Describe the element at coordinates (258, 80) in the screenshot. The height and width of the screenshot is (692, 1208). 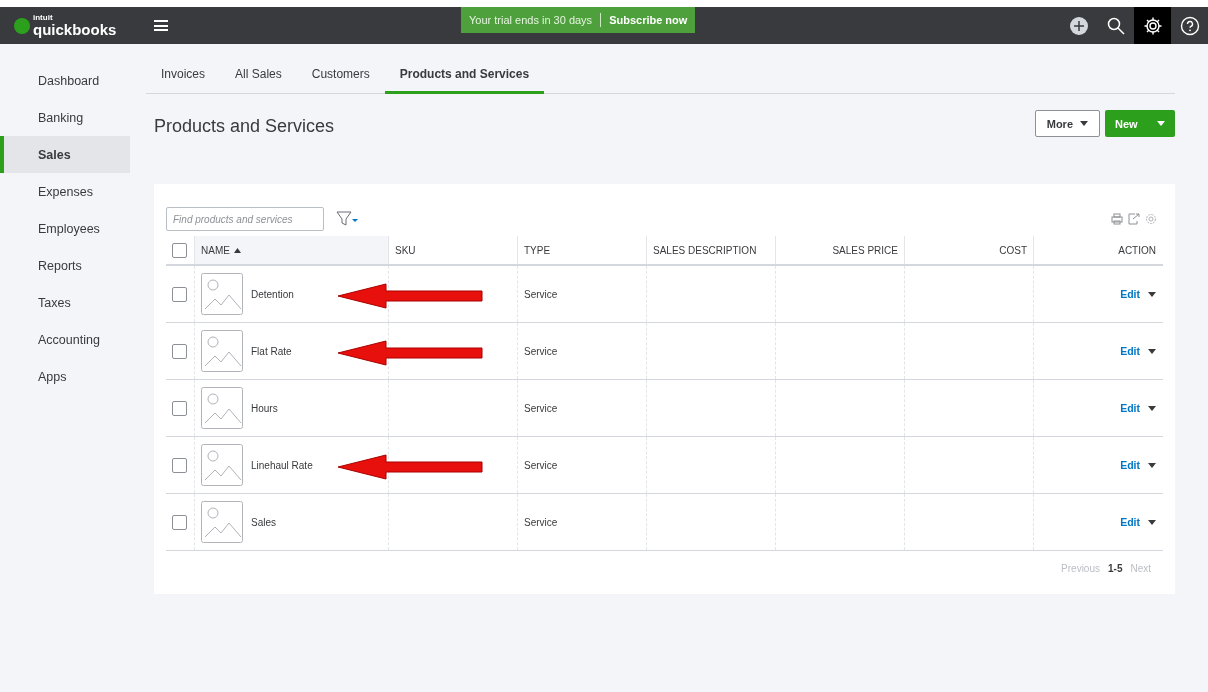
I see `tab: All Sales` at that location.